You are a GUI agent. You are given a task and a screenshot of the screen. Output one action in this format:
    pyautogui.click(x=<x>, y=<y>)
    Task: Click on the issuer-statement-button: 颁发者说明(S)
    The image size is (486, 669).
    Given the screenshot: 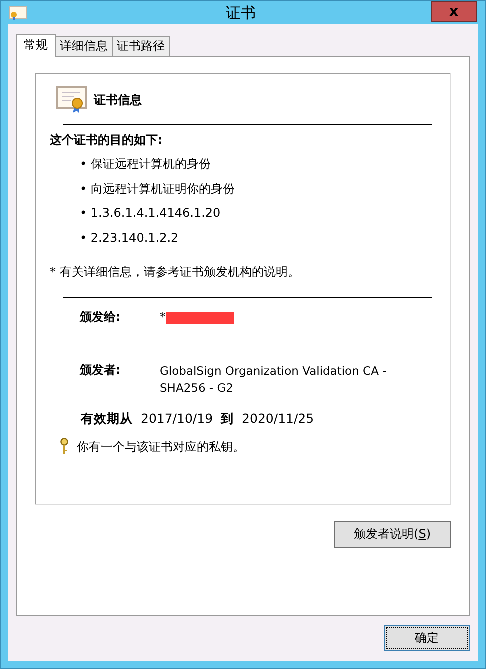 What is the action you would take?
    pyautogui.click(x=392, y=534)
    